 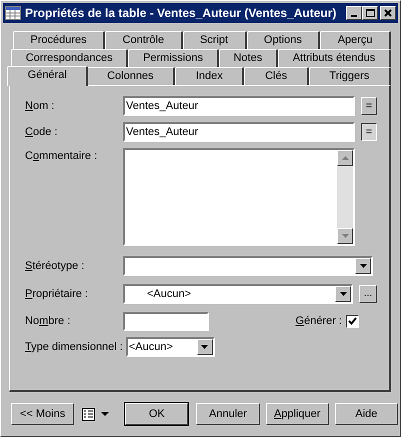 I want to click on table-icon, so click(x=13, y=13).